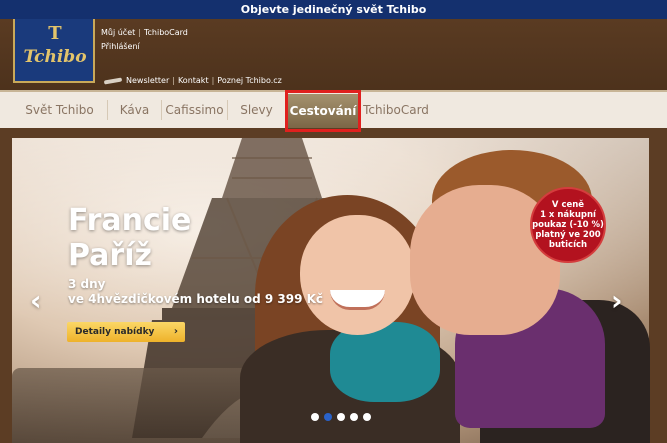 This screenshot has width=667, height=443. What do you see at coordinates (55, 33) in the screenshot?
I see `logo-mark-icon: T` at bounding box center [55, 33].